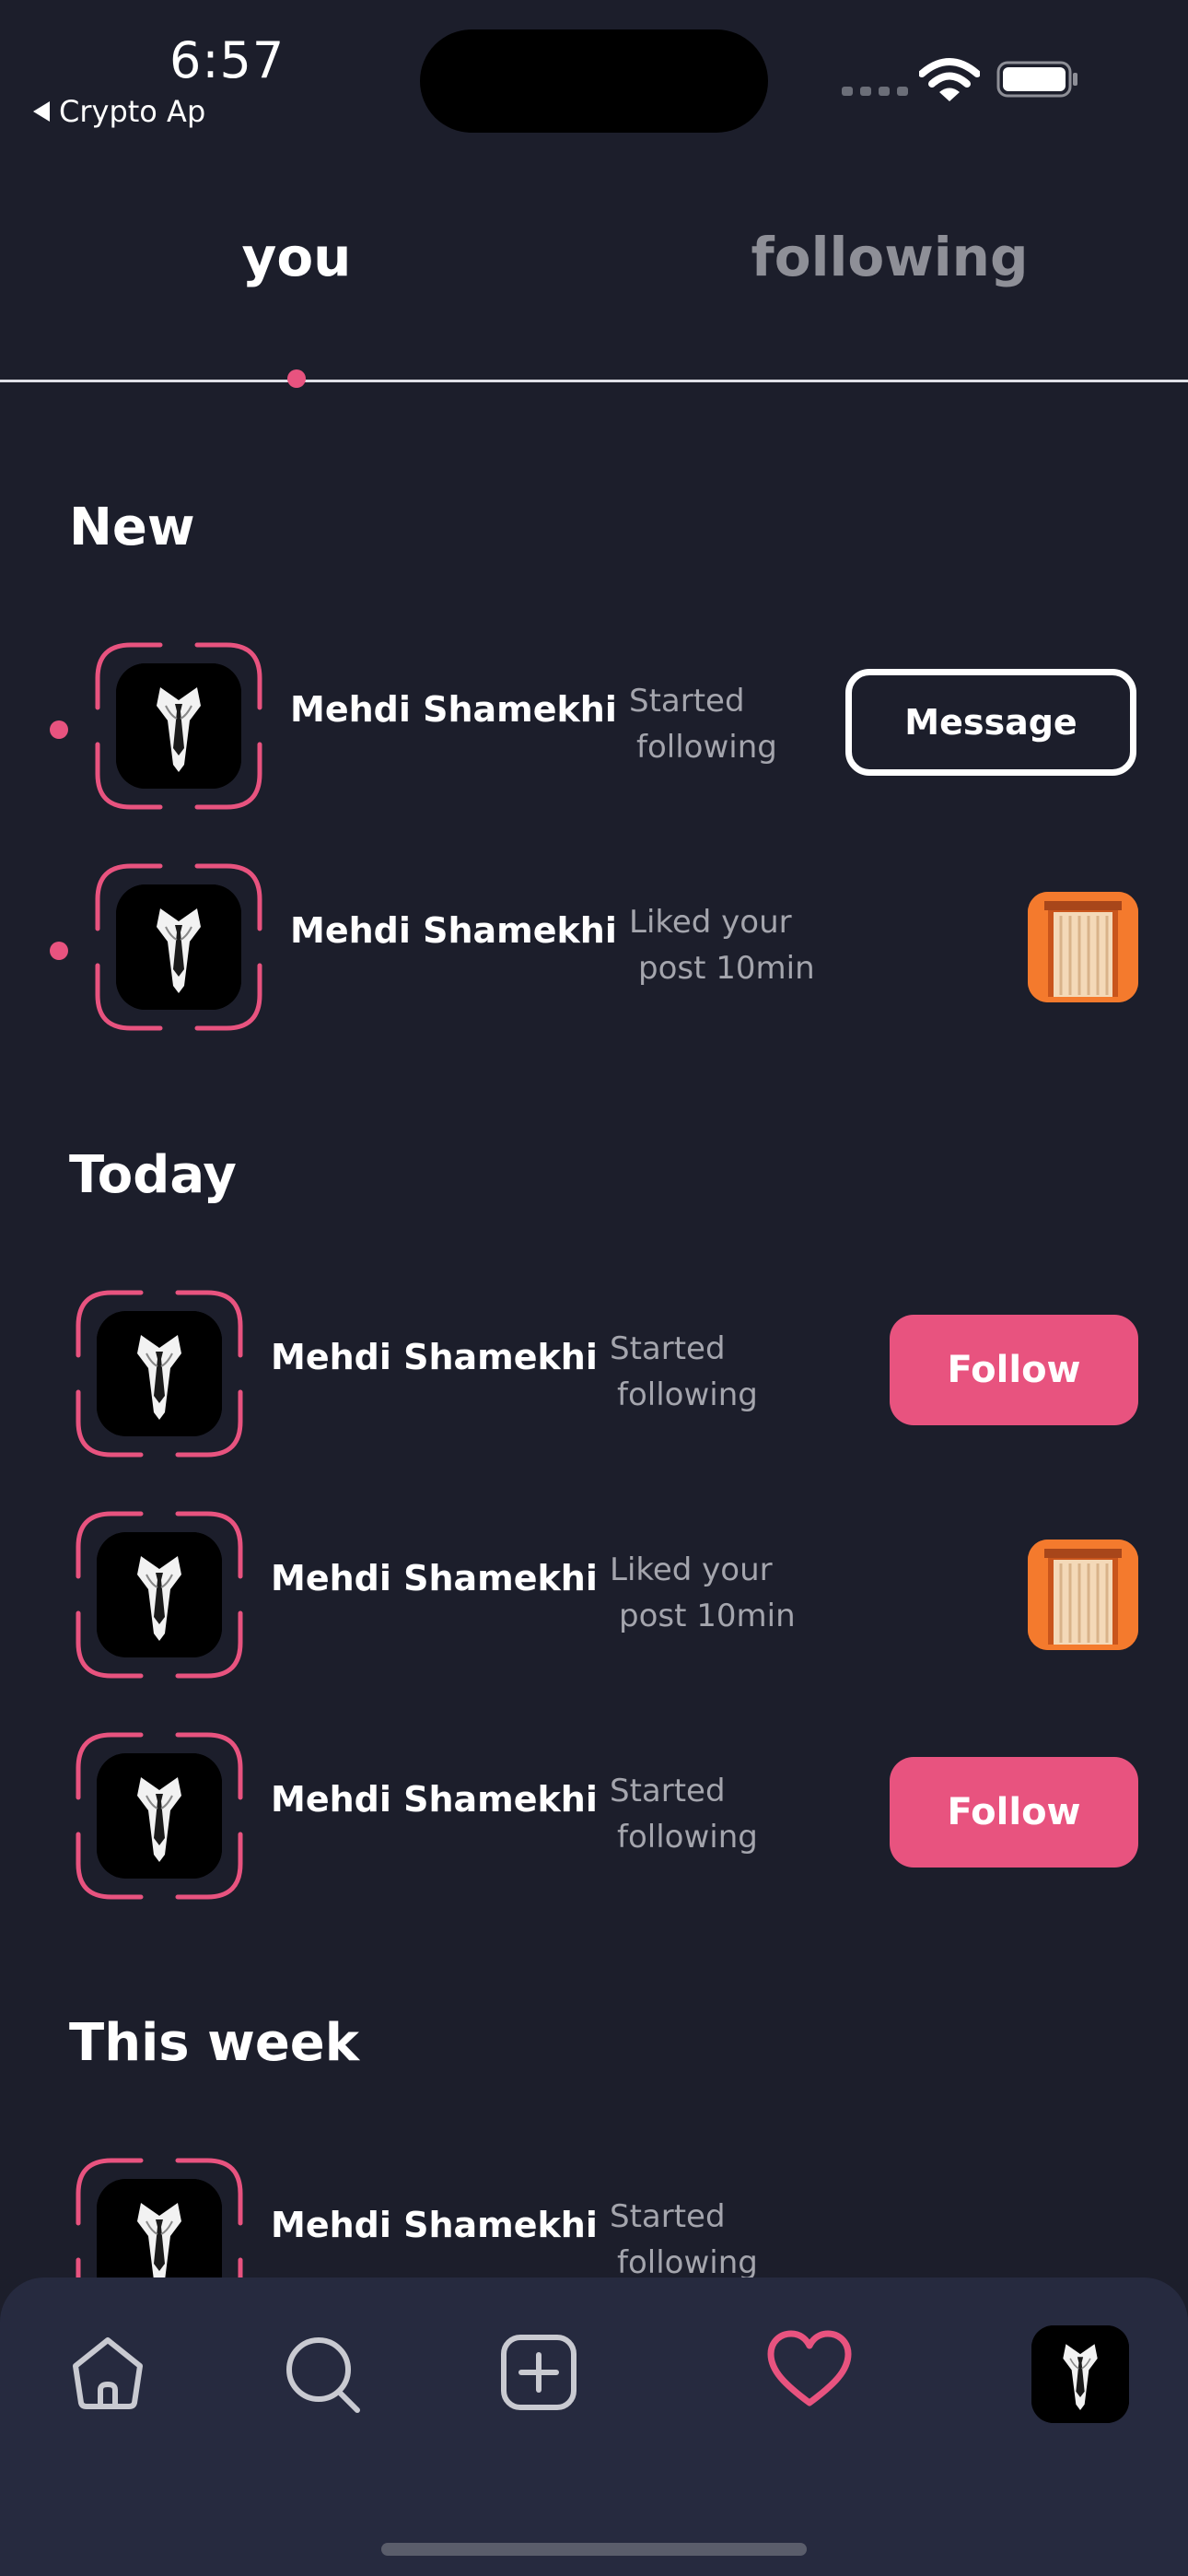 The width and height of the screenshot is (1188, 2576). Describe the element at coordinates (132, 527) in the screenshot. I see `section-title-new: New` at that location.